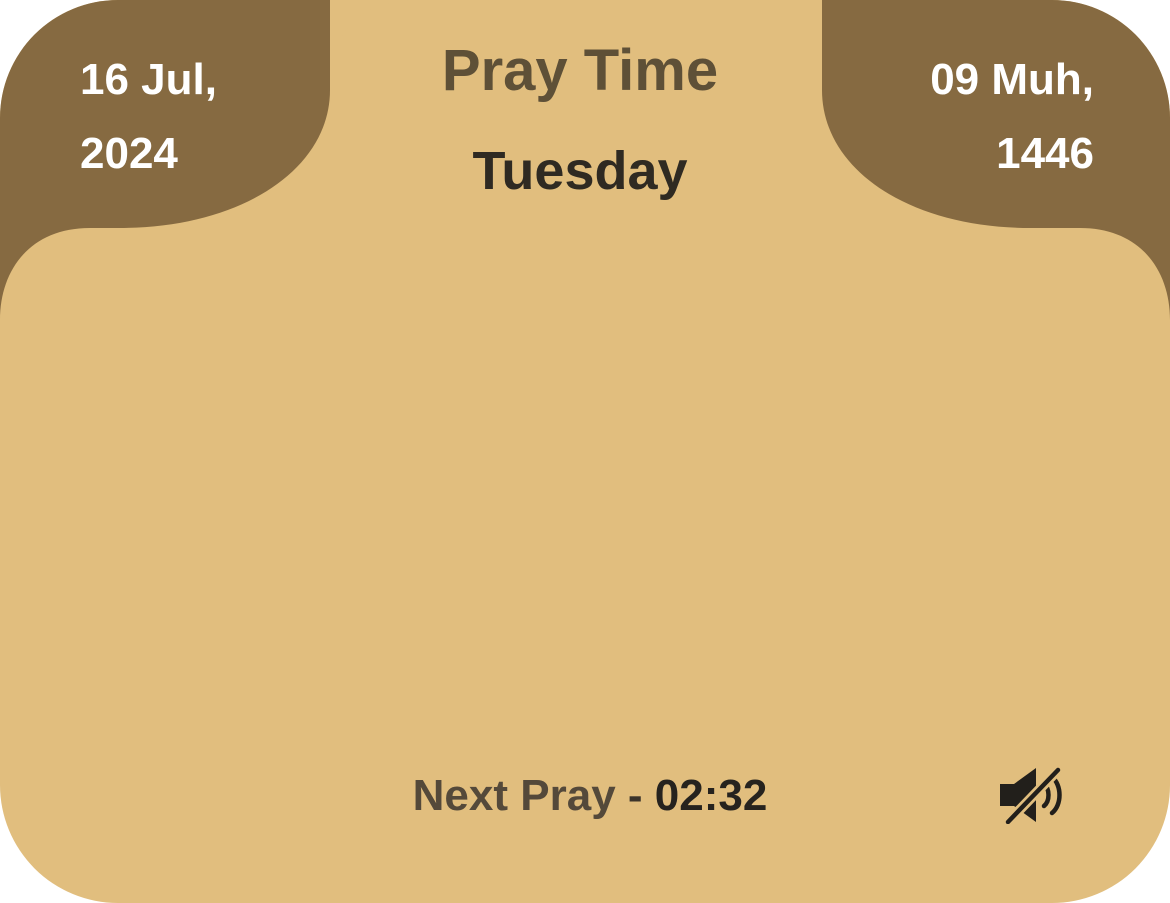 The width and height of the screenshot is (1170, 903). Describe the element at coordinates (129, 153) in the screenshot. I see `gregorian-date-year: 2024` at that location.